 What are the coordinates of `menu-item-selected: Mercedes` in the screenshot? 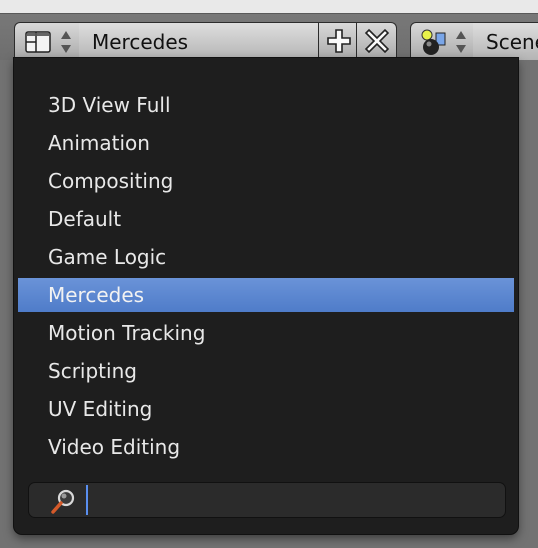 It's located at (266, 295).